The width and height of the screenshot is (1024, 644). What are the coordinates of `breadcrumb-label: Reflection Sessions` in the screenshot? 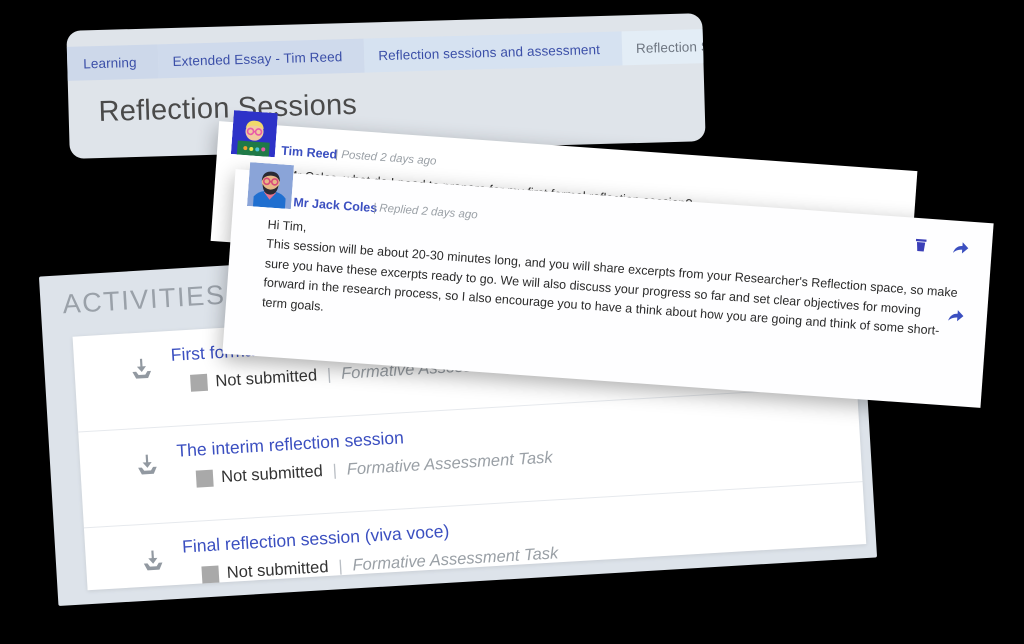 It's located at (670, 46).